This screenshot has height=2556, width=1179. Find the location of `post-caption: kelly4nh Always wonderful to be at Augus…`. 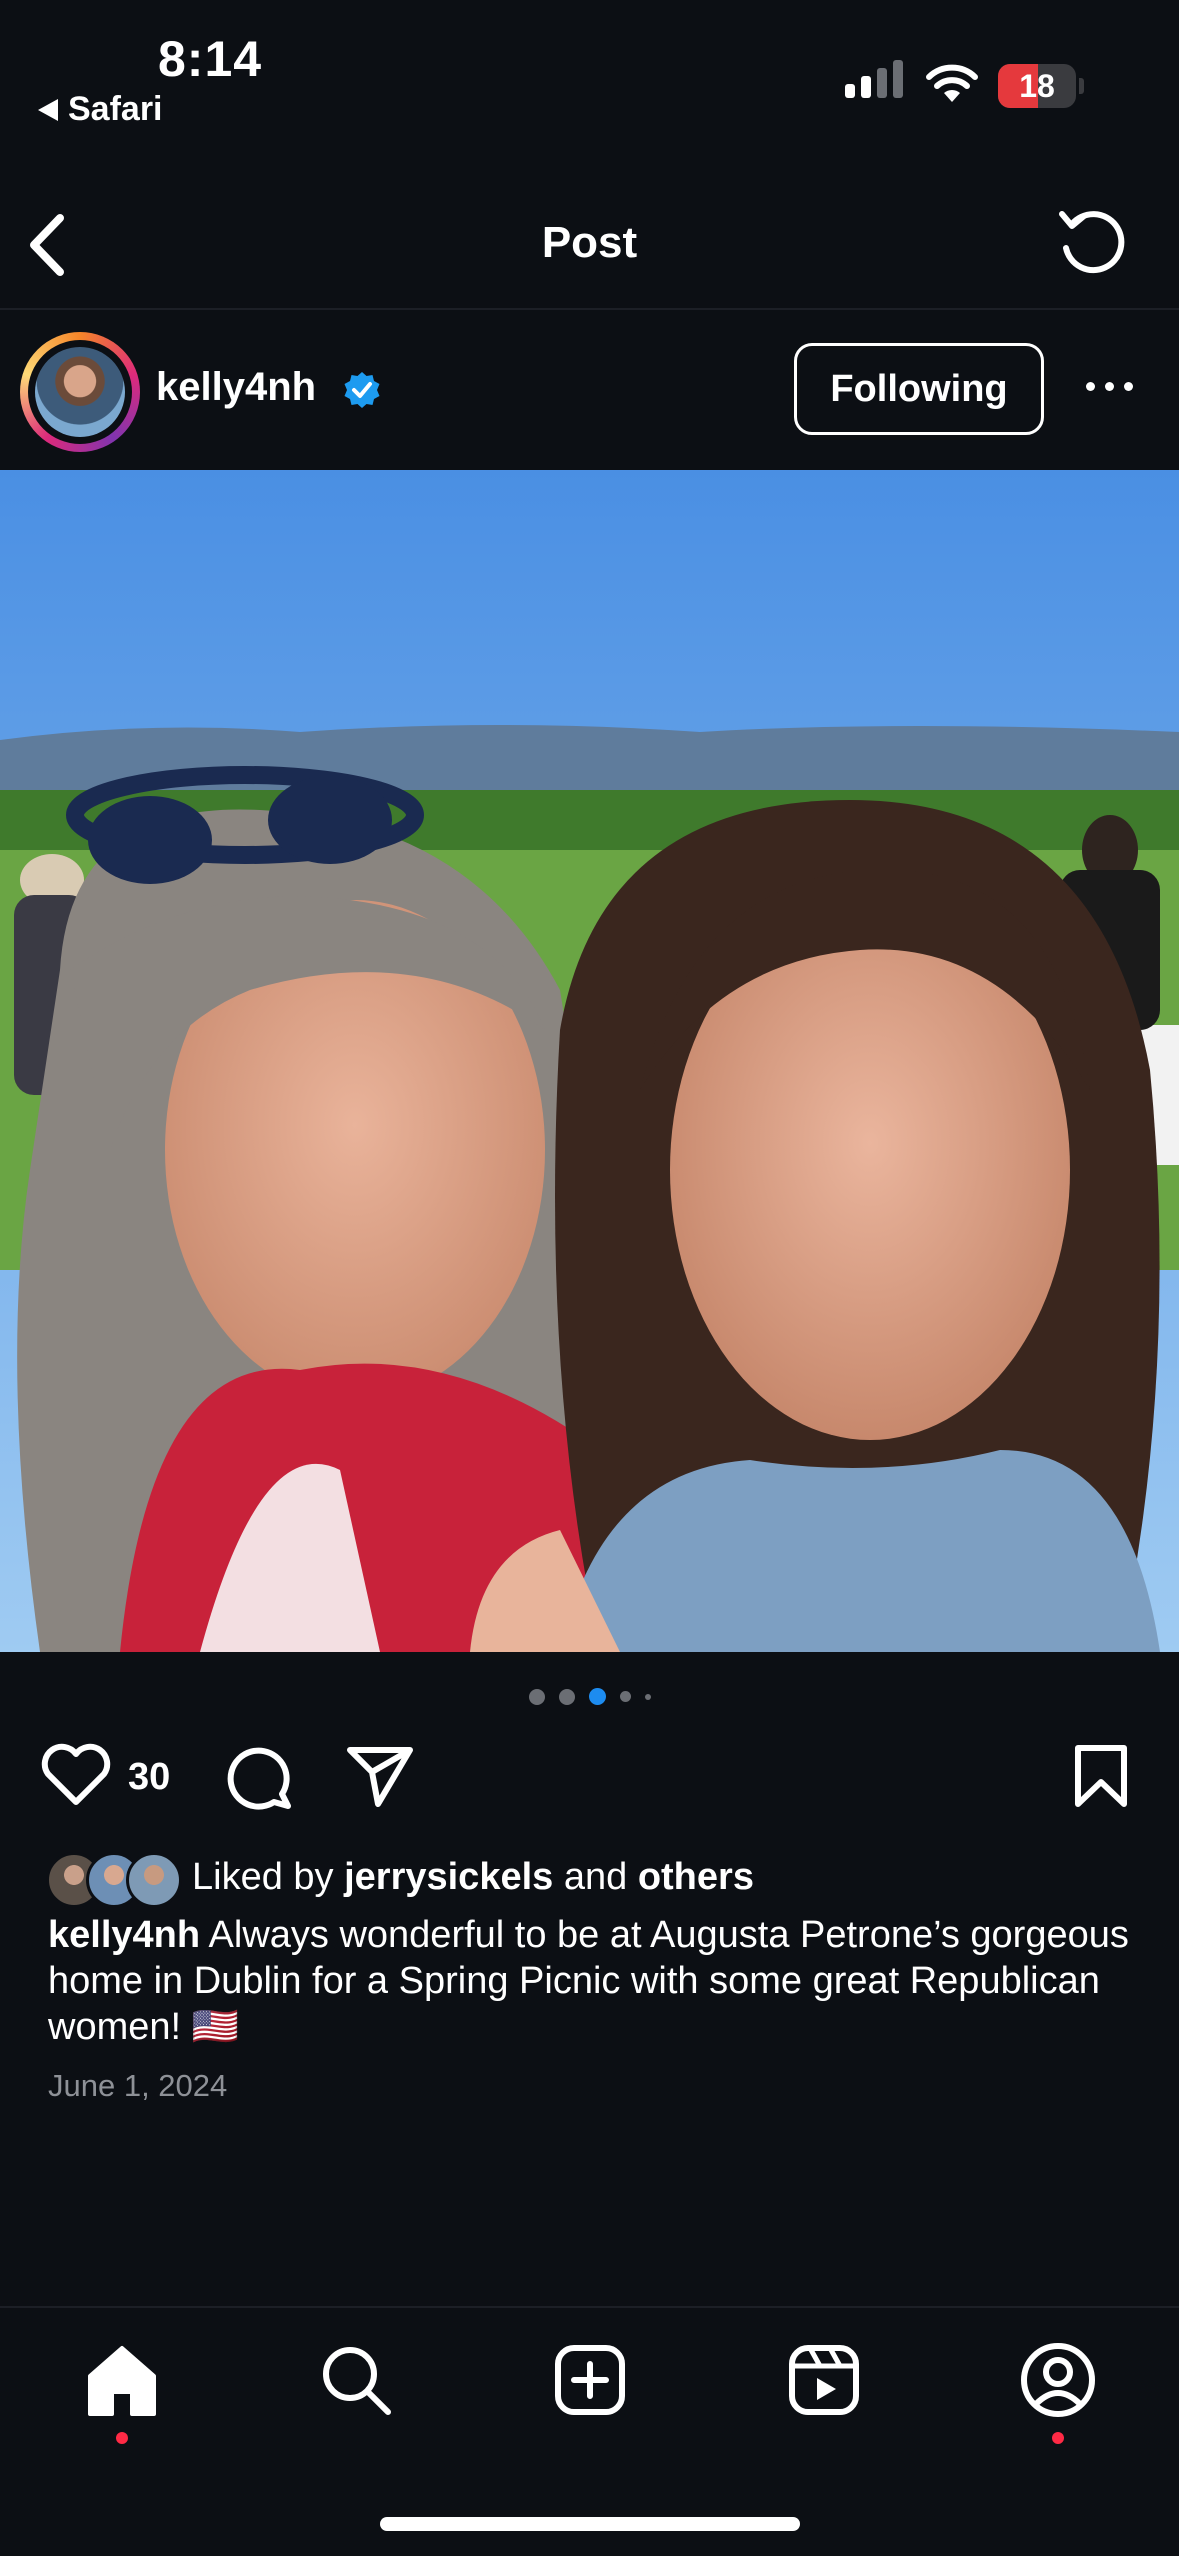

post-caption: kelly4nh Always wonderful to be at Augus… is located at coordinates (598, 1981).